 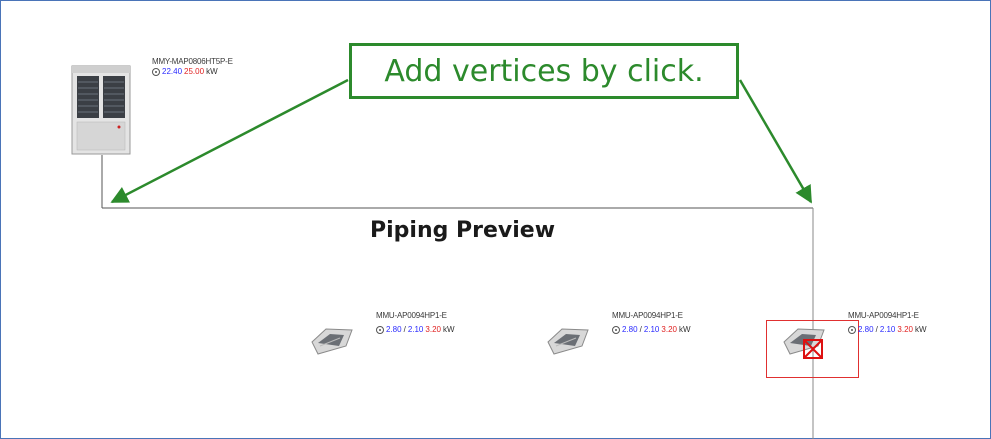 What do you see at coordinates (544, 71) in the screenshot?
I see `instruction-callout: Add vertices by click.` at bounding box center [544, 71].